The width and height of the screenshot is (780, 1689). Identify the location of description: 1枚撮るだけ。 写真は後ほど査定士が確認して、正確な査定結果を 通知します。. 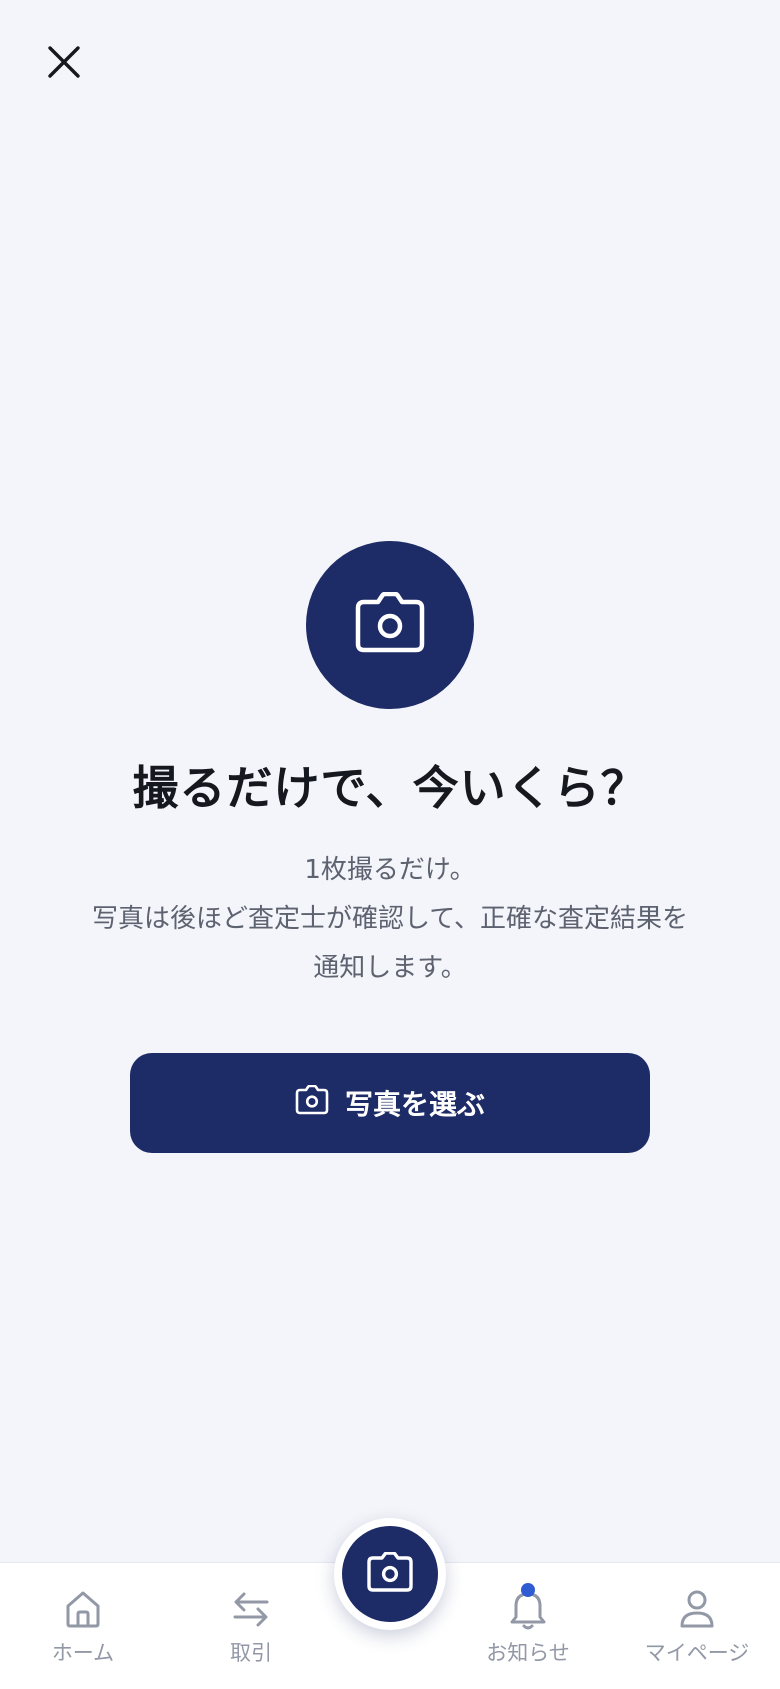
(390, 919).